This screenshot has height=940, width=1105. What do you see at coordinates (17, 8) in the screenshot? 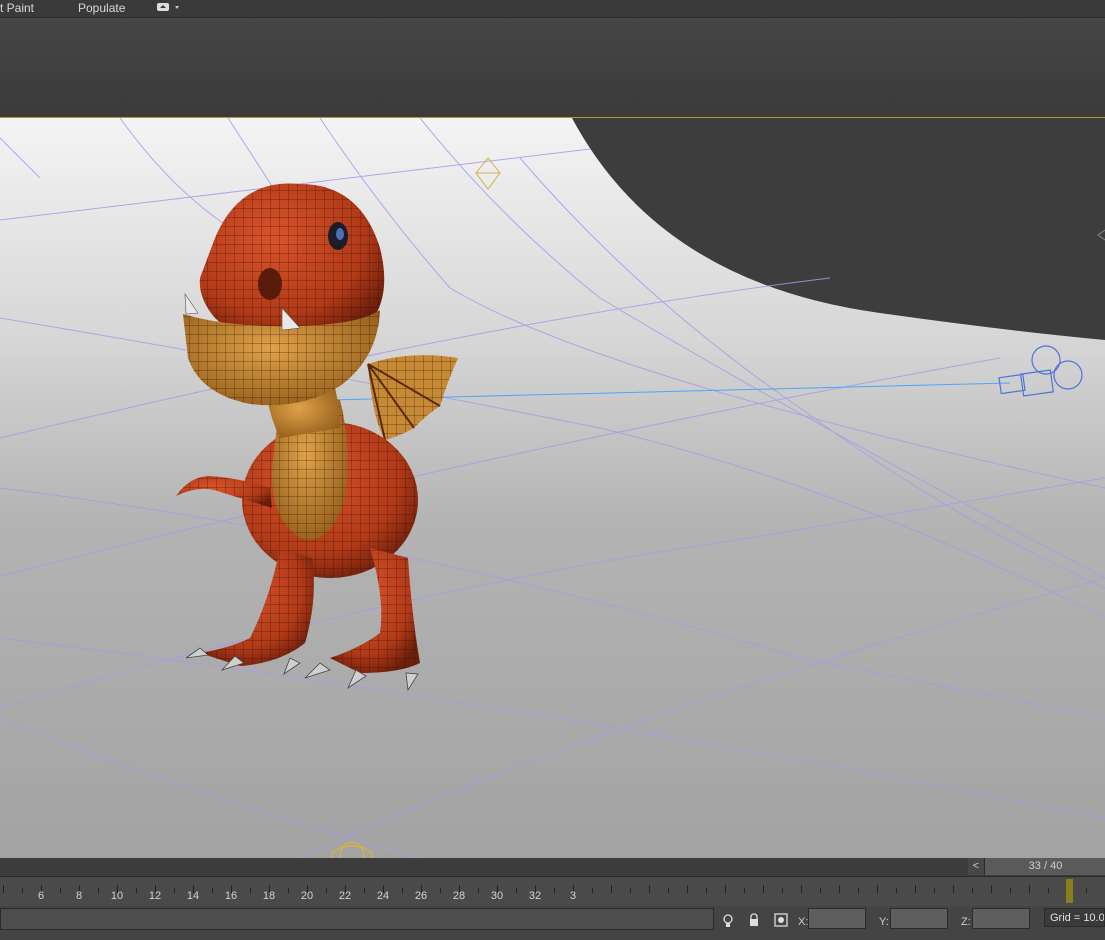
I see `menu-item-paint: t Paint` at bounding box center [17, 8].